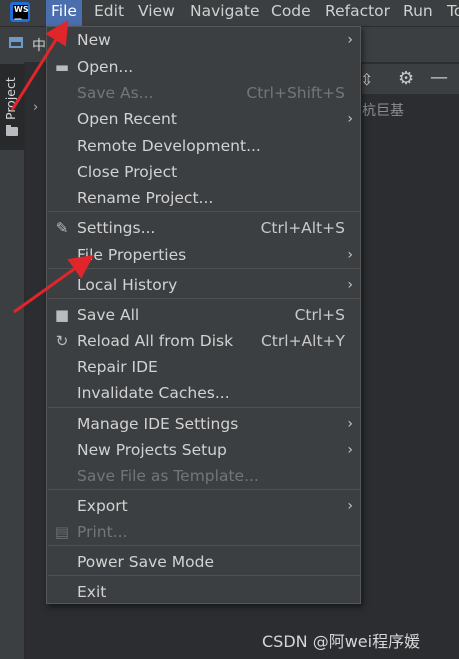  Describe the element at coordinates (152, 450) in the screenshot. I see `menu-item-label: New Projects Setup` at that location.